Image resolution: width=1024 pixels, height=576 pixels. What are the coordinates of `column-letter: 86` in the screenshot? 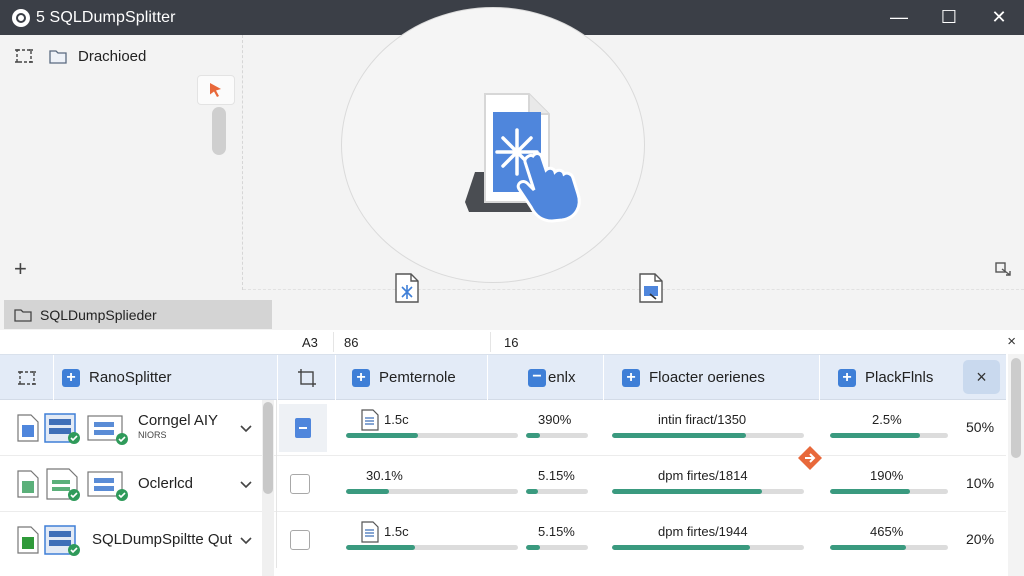 It's located at (351, 342).